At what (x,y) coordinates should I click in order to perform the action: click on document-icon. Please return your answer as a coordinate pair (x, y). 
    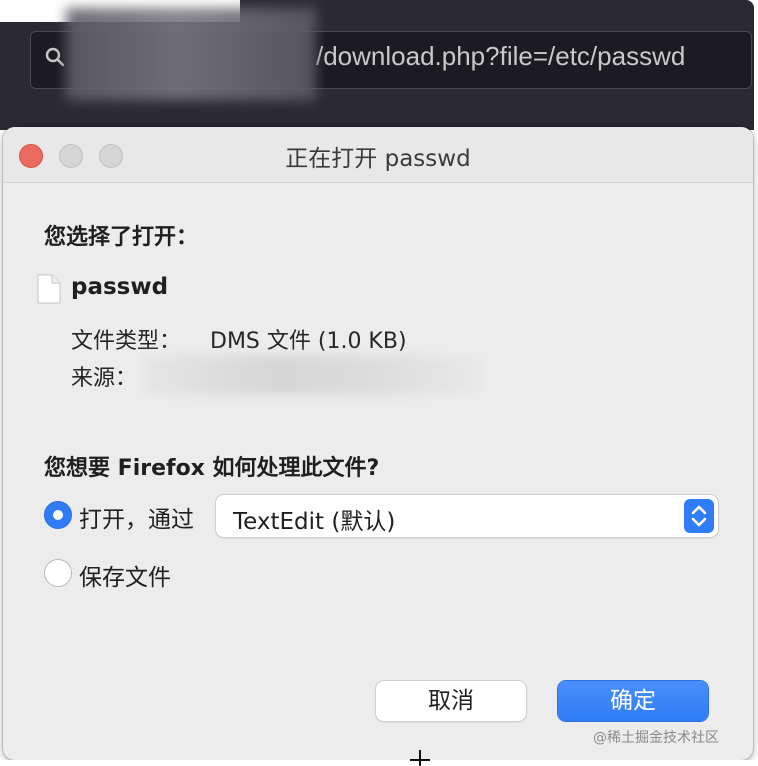
    Looking at the image, I should click on (49, 289).